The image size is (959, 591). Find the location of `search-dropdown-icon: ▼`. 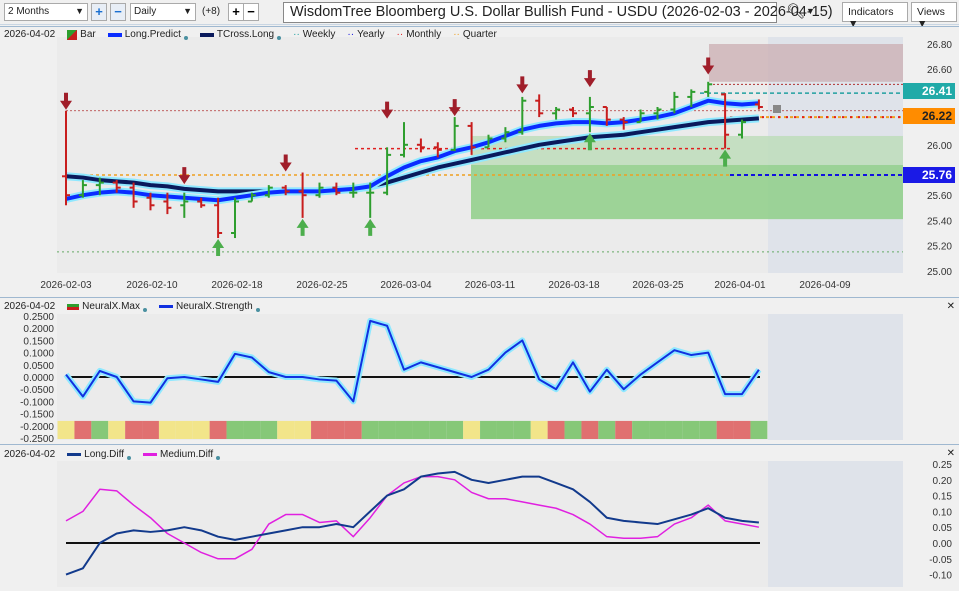

search-dropdown-icon: ▼ is located at coordinates (810, 11).